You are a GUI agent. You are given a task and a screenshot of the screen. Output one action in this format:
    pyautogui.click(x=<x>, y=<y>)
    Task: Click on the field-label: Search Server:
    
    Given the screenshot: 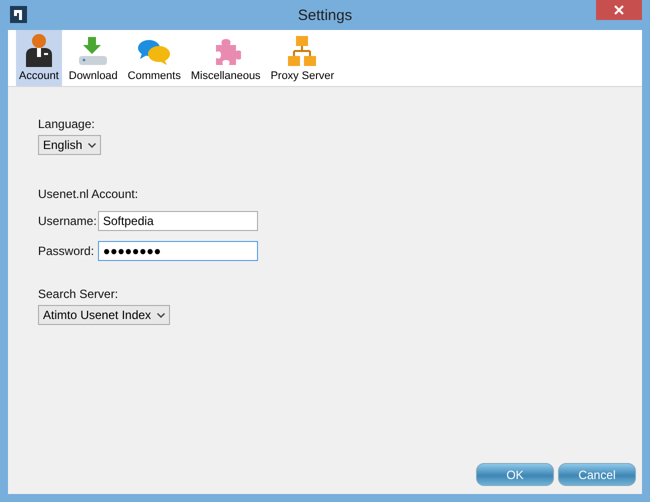 What is the action you would take?
    pyautogui.click(x=79, y=294)
    